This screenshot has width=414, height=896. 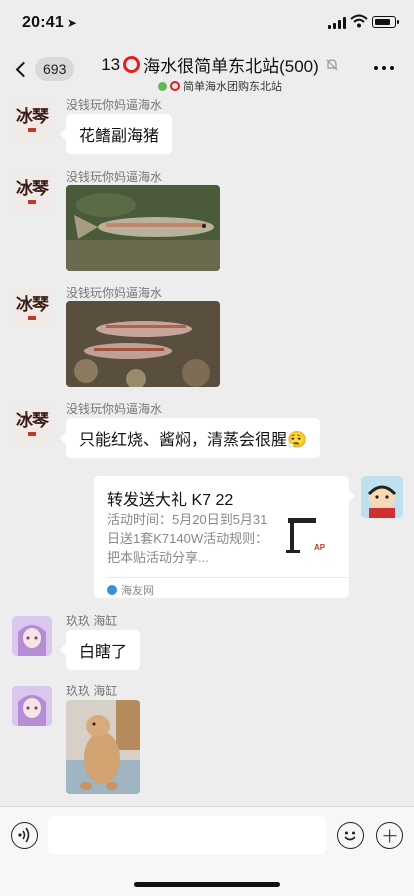 I want to click on group-tag-icon, so click(x=162, y=86).